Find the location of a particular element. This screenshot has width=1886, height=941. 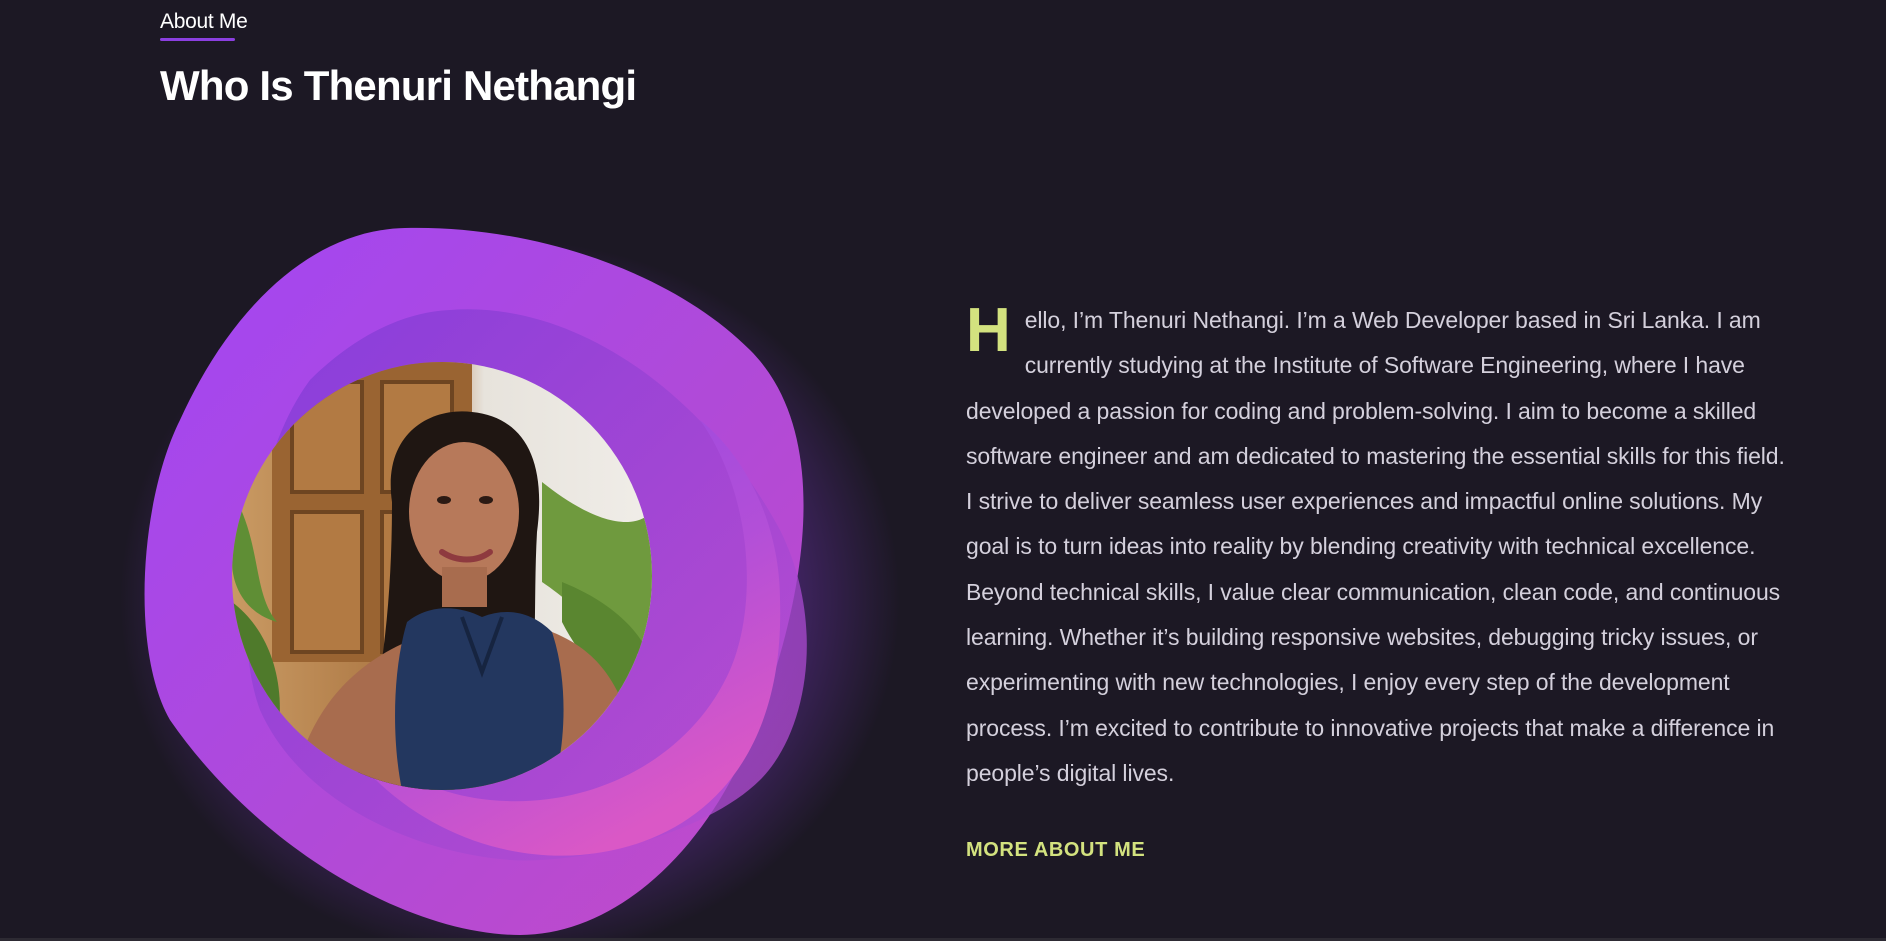

section-tag: About Me is located at coordinates (204, 21).